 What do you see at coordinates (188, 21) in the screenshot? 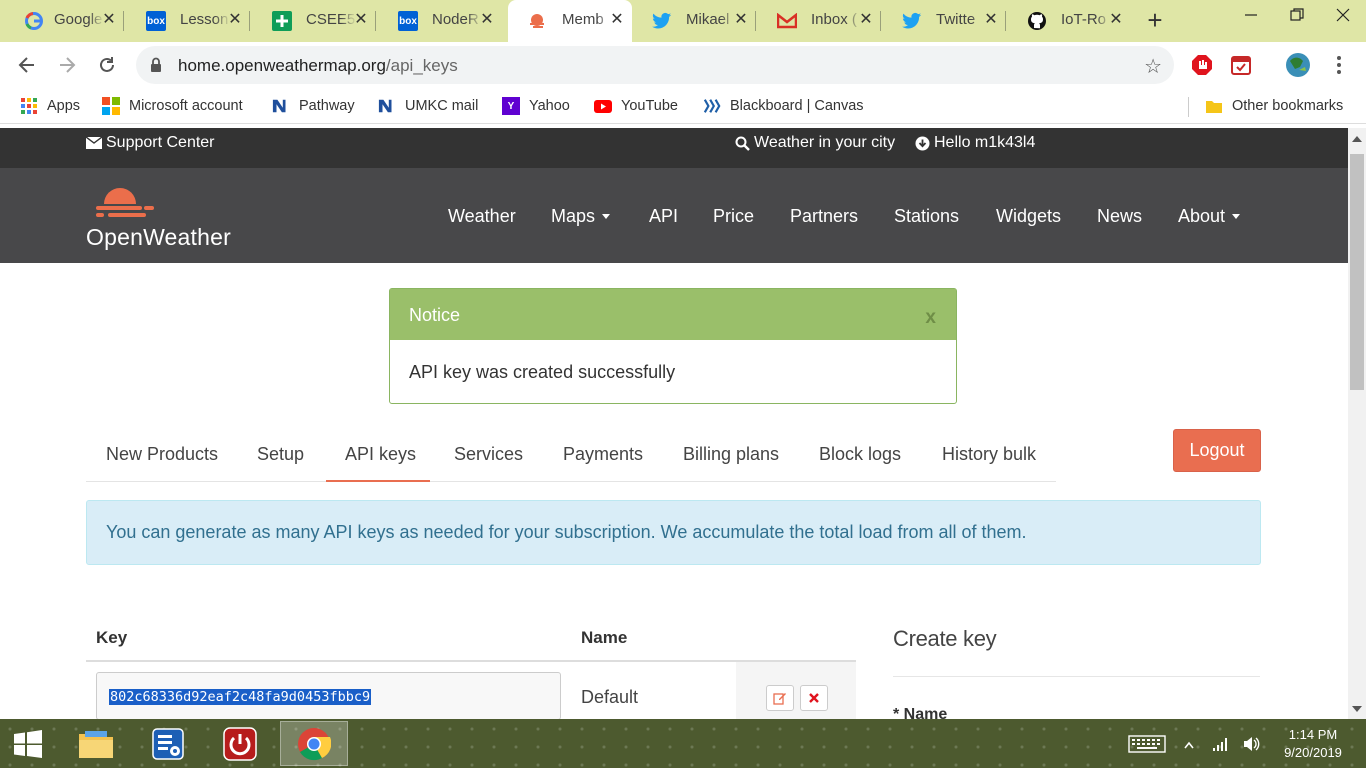
I see `browser-tab-lesson: box Lesson ✕` at bounding box center [188, 21].